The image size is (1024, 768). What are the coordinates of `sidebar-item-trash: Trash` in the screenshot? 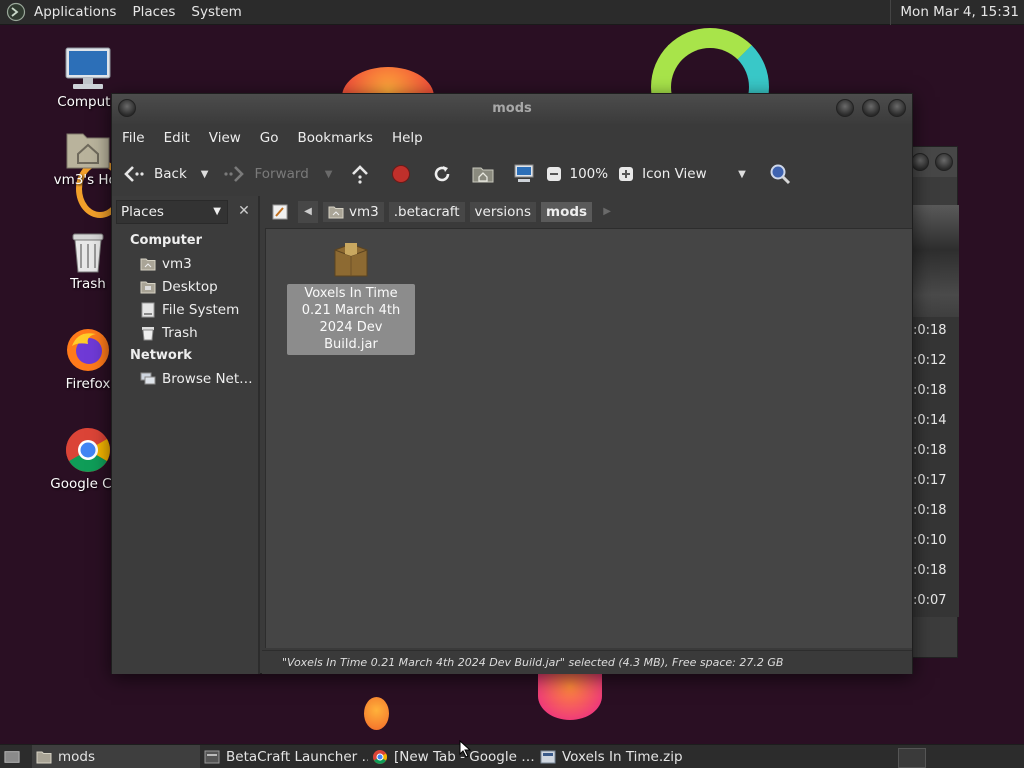 It's located at (169, 333).